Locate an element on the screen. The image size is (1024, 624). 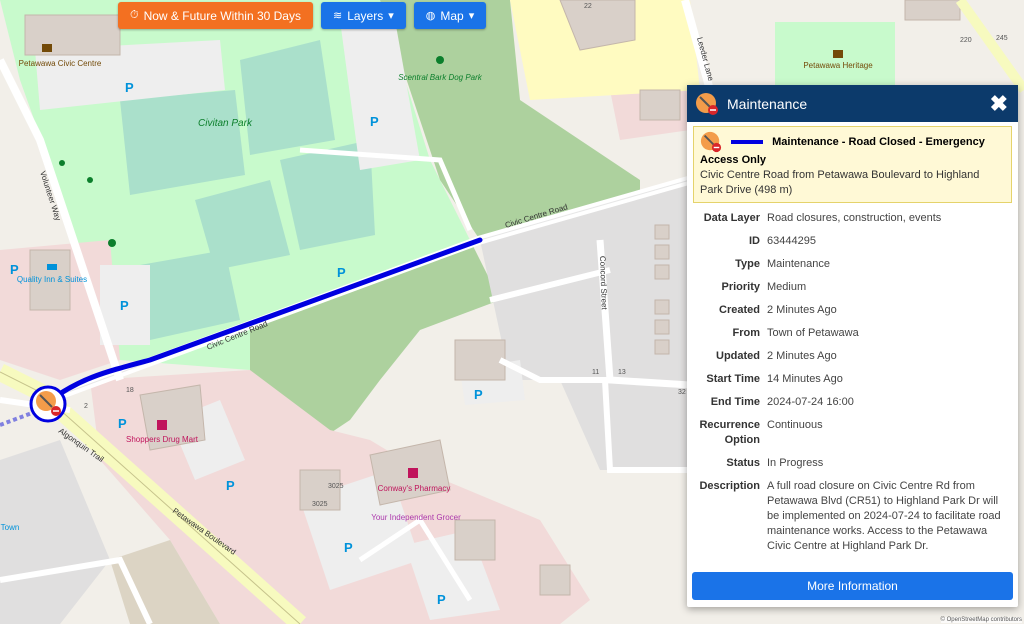
time-filter-label: Now & Future Within 30 Days is located at coordinates (222, 15).